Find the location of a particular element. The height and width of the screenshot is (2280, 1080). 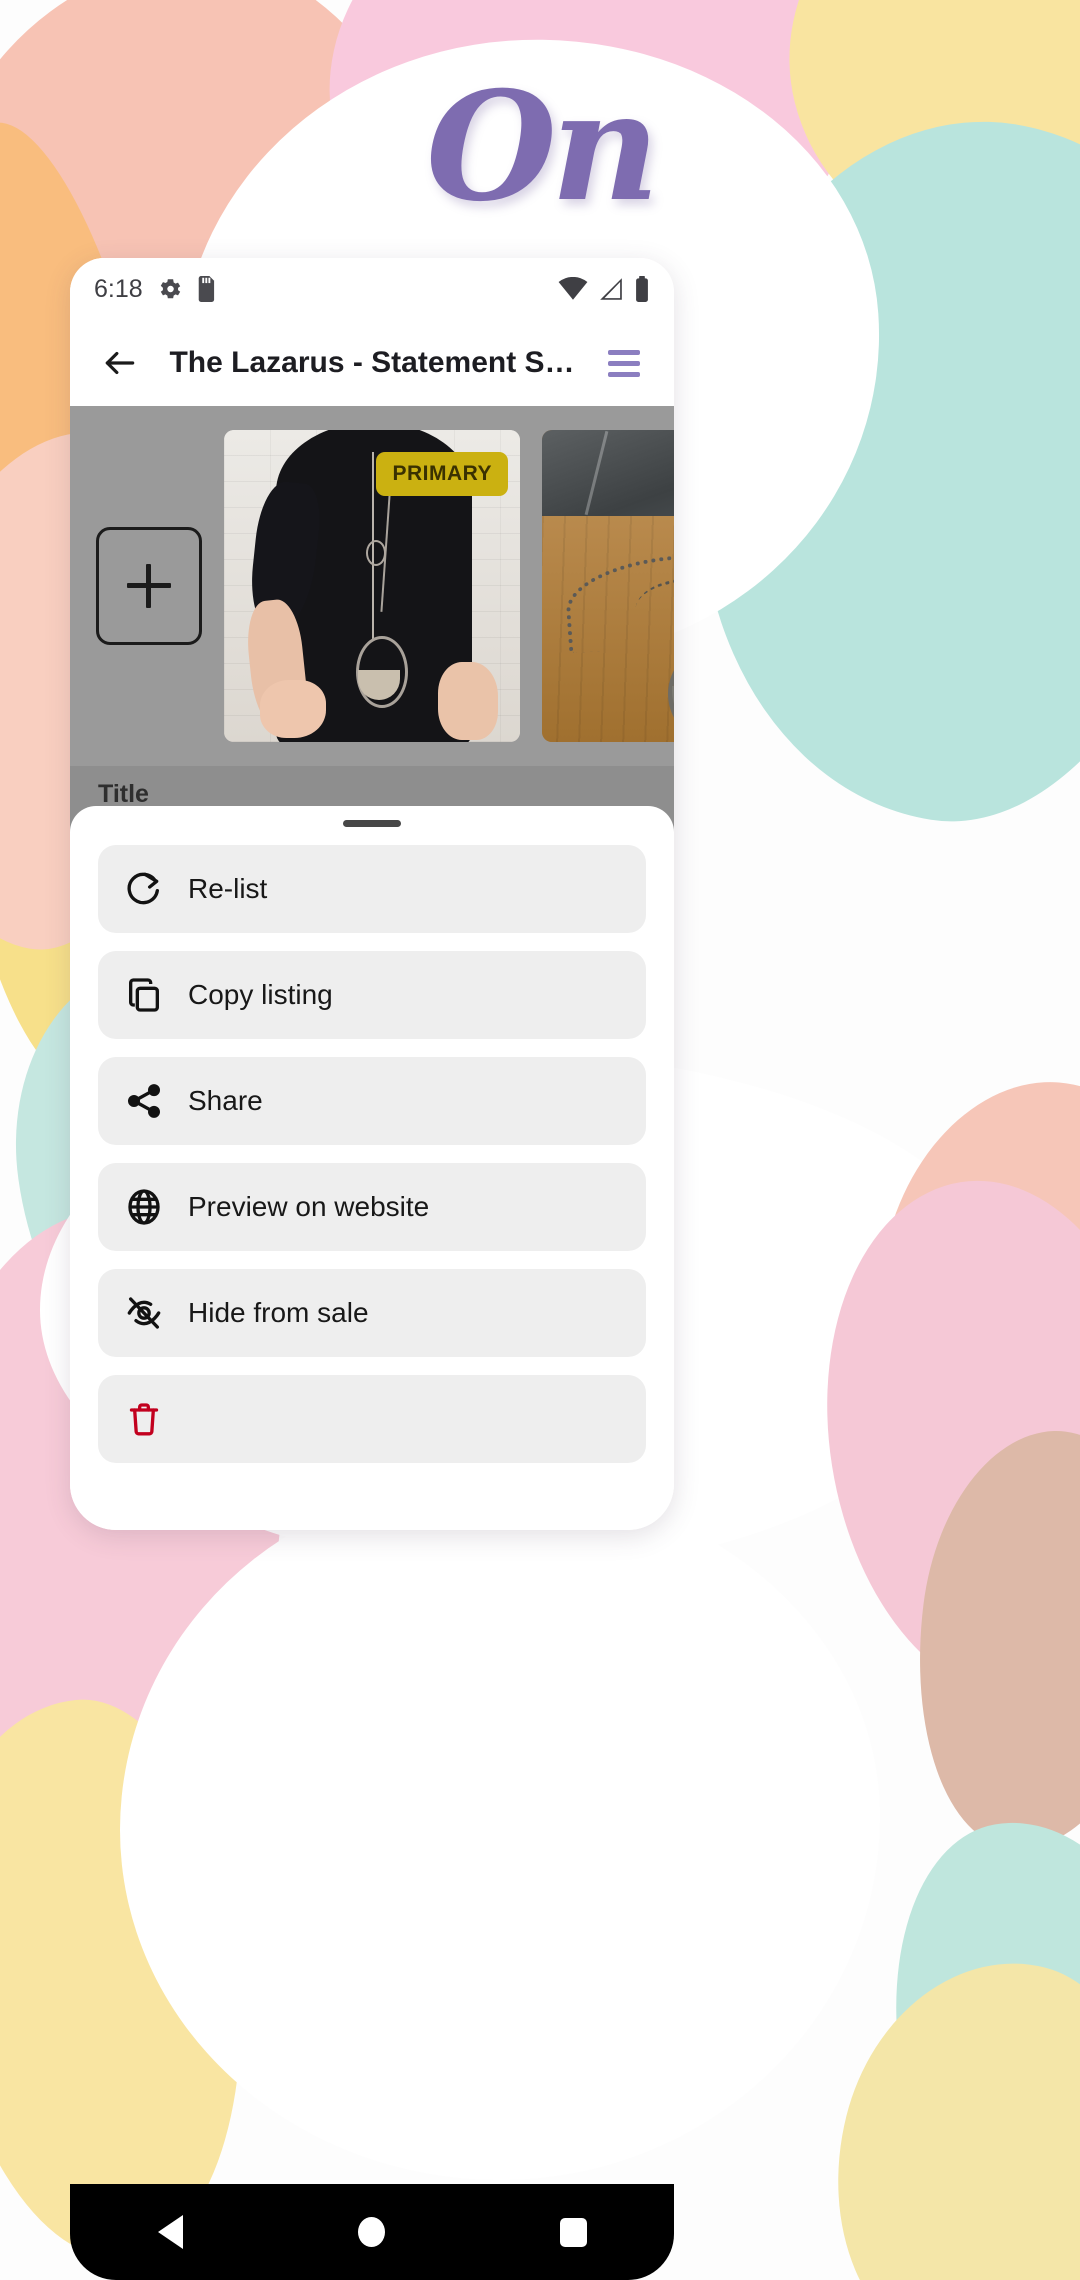

photo-model-hand-right is located at coordinates (468, 701).